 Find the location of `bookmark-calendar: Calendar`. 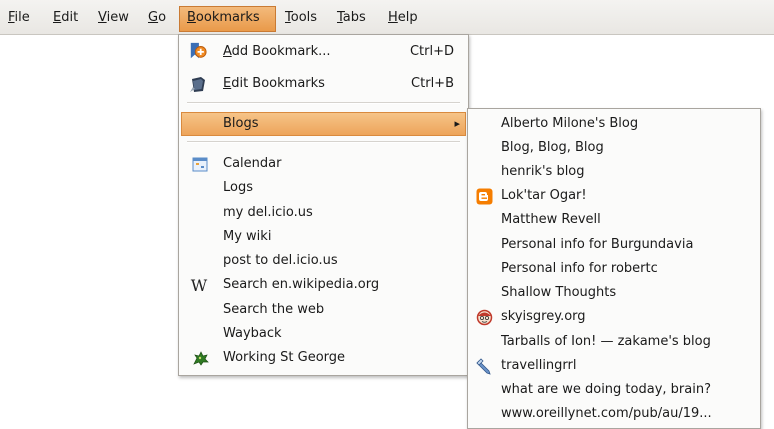

bookmark-calendar: Calendar is located at coordinates (252, 164).